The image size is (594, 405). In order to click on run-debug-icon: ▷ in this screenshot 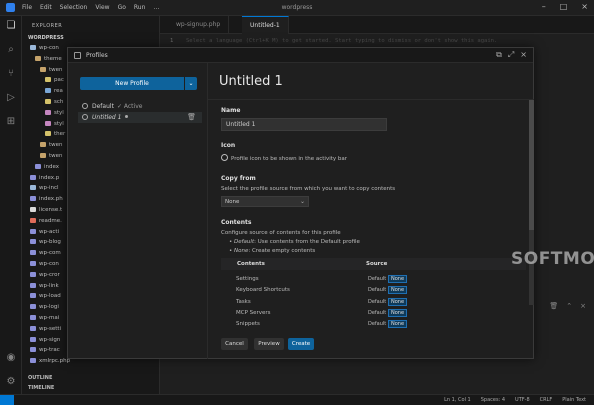, I will do `click(11, 98)`.